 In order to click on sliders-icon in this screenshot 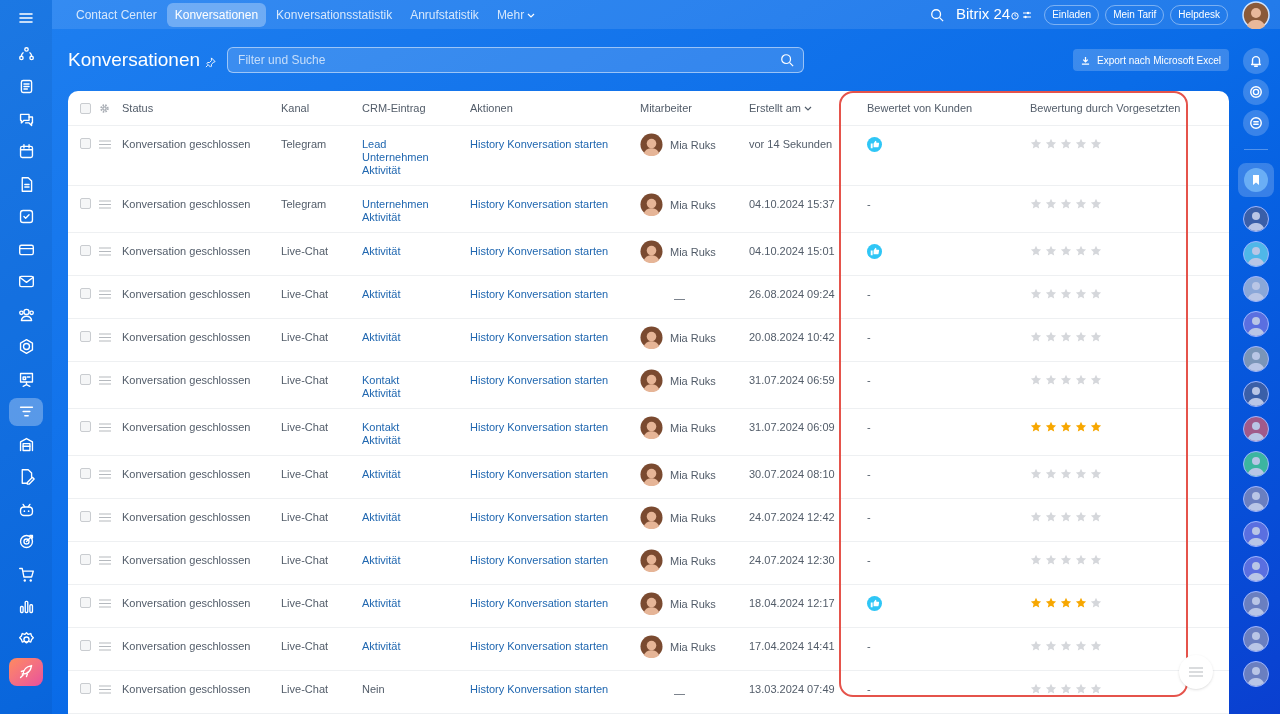, I will do `click(1027, 14)`.